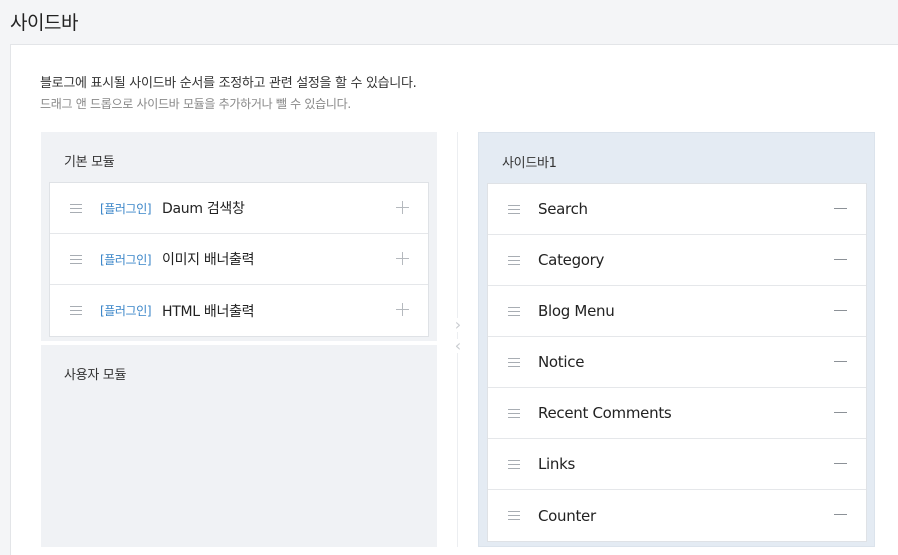  What do you see at coordinates (557, 464) in the screenshot?
I see `module-label: Links` at bounding box center [557, 464].